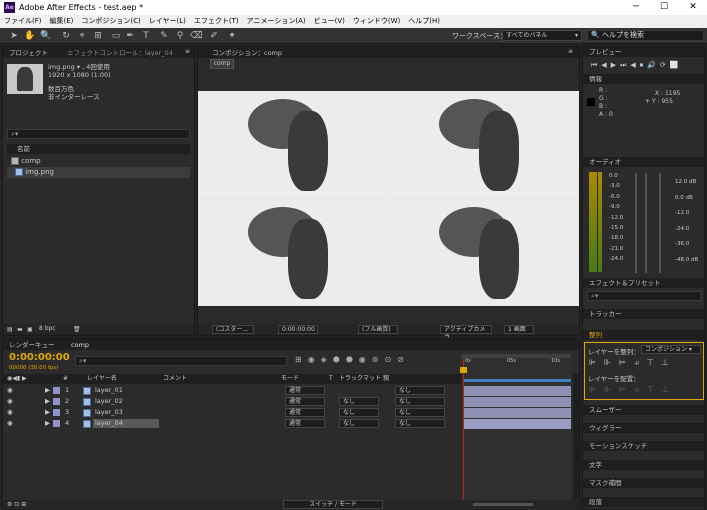 The height and width of the screenshot is (510, 707). Describe the element at coordinates (643, 446) in the screenshot. I see `motion-sketch-header: モーションスケッチ` at that location.